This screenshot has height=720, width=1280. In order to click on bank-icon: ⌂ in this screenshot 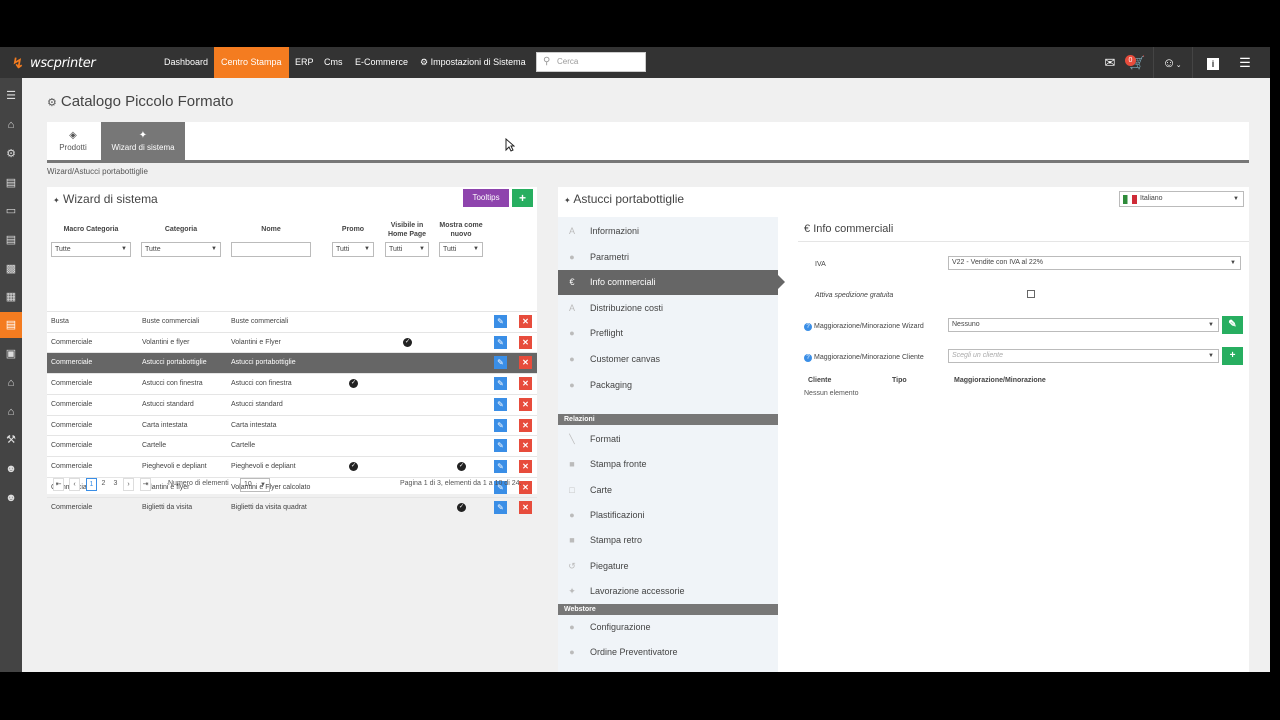, I will do `click(11, 412)`.